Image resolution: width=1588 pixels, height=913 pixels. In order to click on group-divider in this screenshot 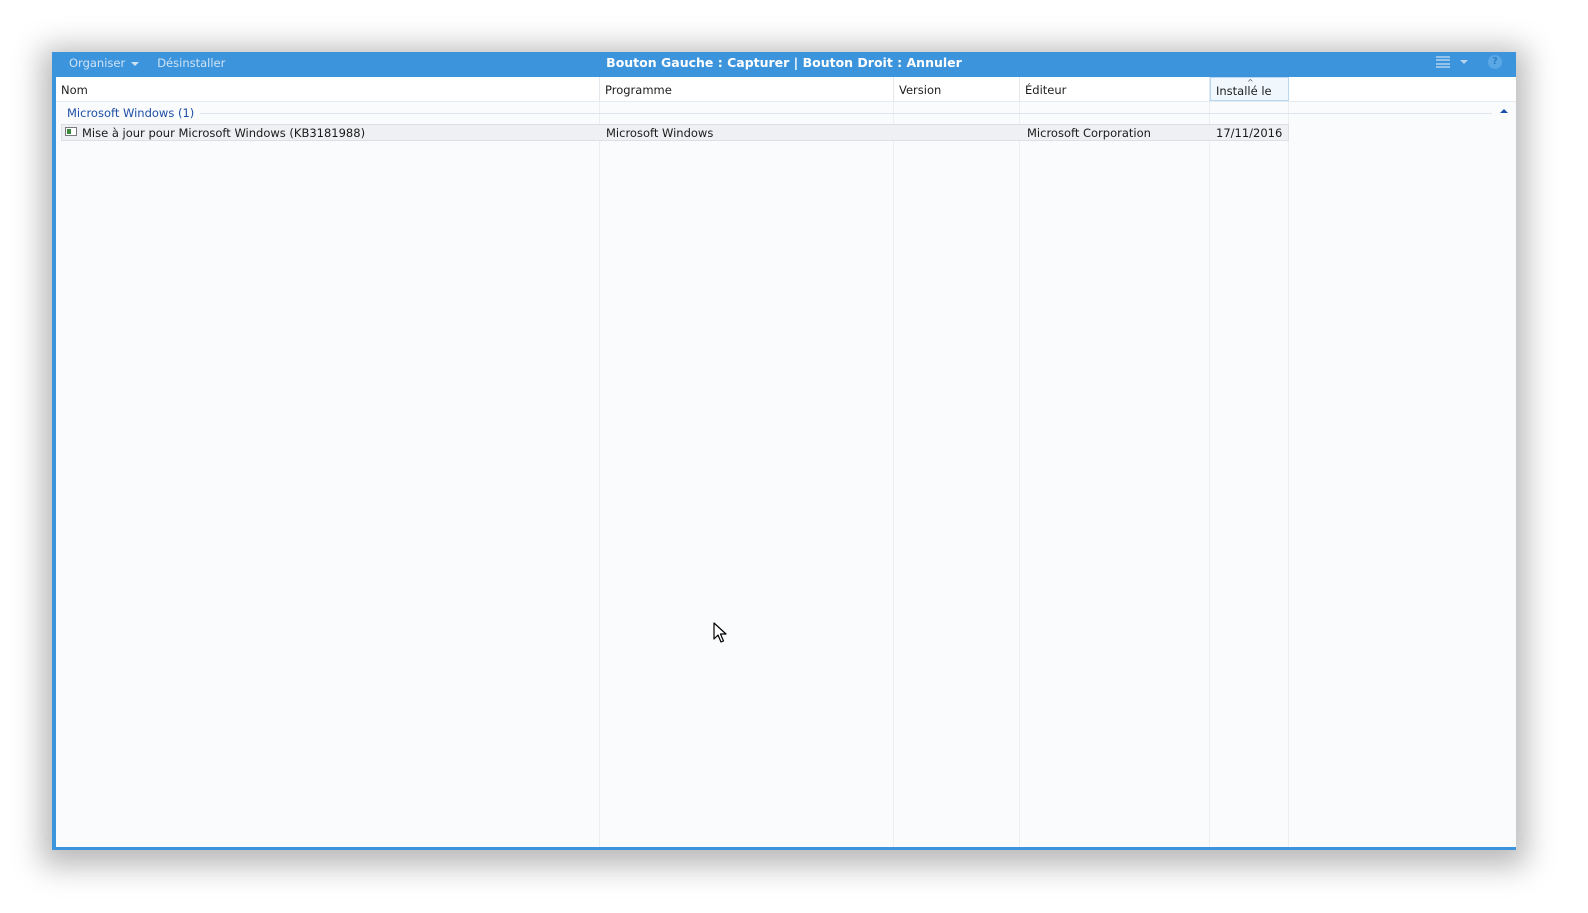, I will do `click(841, 113)`.